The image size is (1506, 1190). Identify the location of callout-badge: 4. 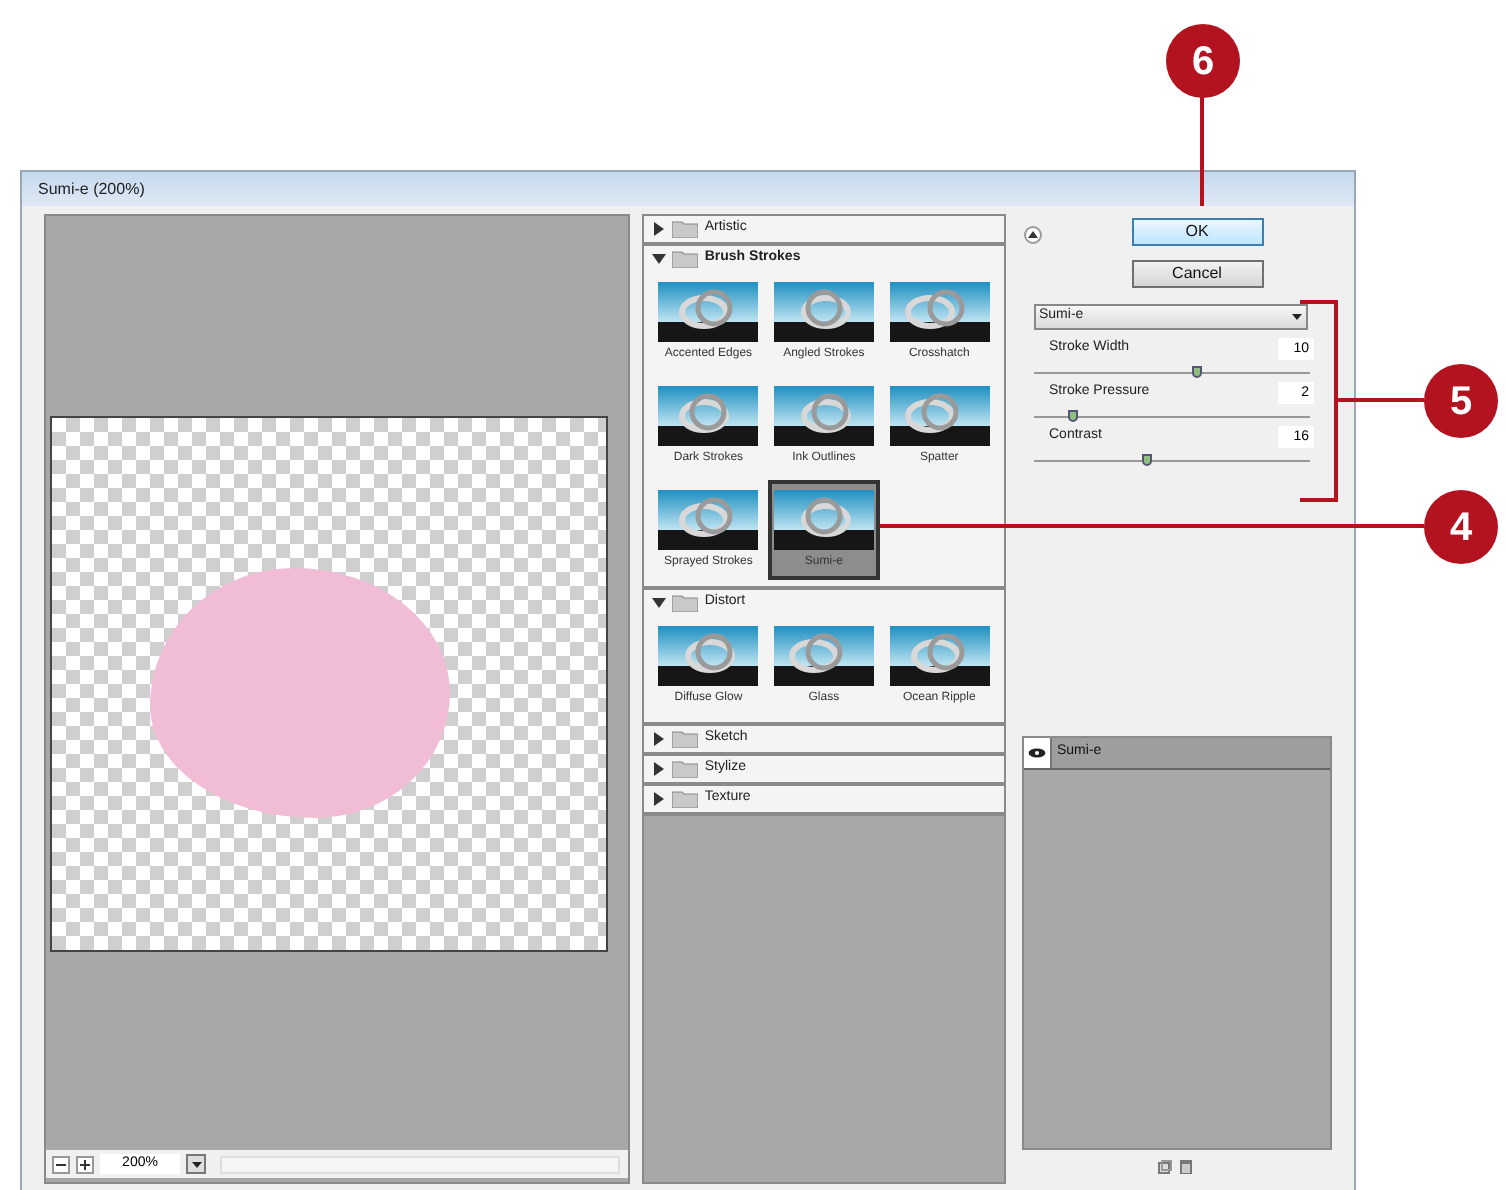
(1461, 527).